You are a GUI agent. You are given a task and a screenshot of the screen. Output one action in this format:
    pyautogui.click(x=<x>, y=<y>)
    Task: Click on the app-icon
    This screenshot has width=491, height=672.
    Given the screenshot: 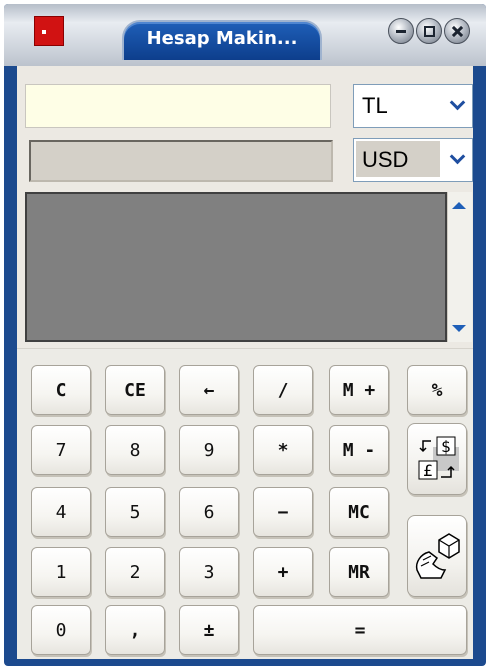 What is the action you would take?
    pyautogui.click(x=49, y=31)
    